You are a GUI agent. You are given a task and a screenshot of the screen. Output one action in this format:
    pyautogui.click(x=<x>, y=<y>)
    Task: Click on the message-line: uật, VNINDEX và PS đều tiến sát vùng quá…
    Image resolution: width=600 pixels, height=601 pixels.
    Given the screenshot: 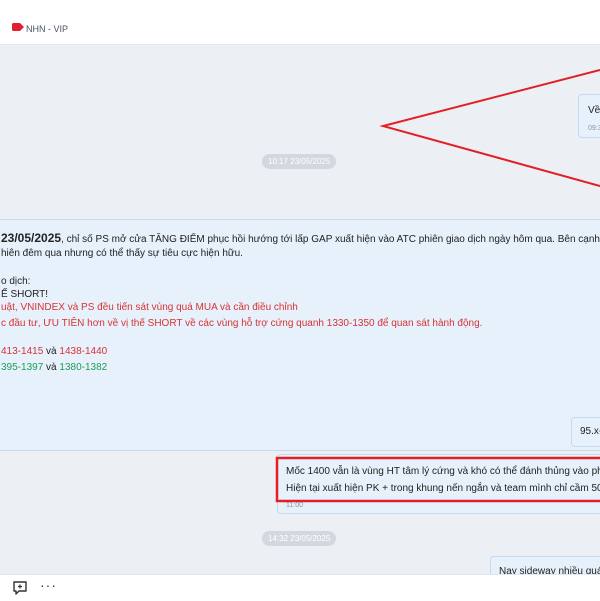 What is the action you would take?
    pyautogui.click(x=149, y=307)
    